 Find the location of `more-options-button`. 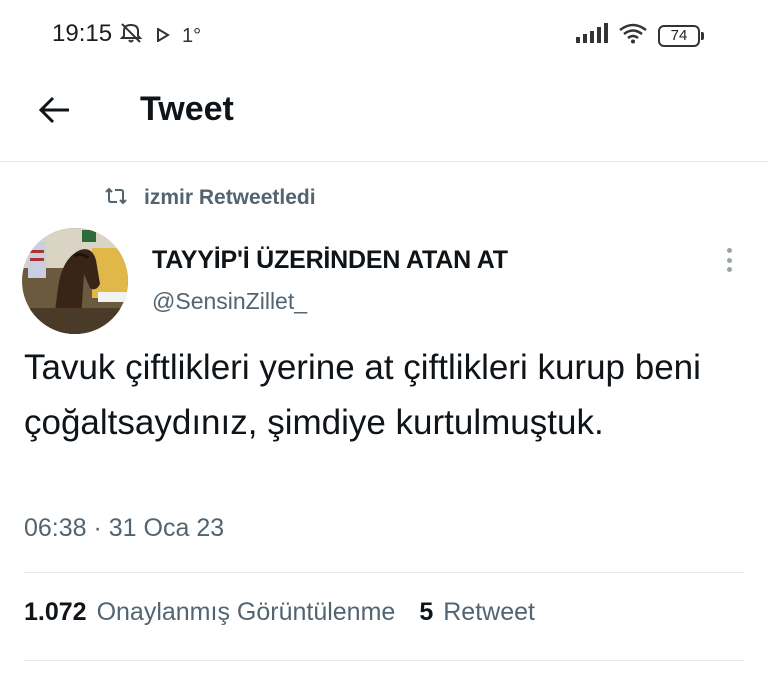

more-options-button is located at coordinates (729, 260).